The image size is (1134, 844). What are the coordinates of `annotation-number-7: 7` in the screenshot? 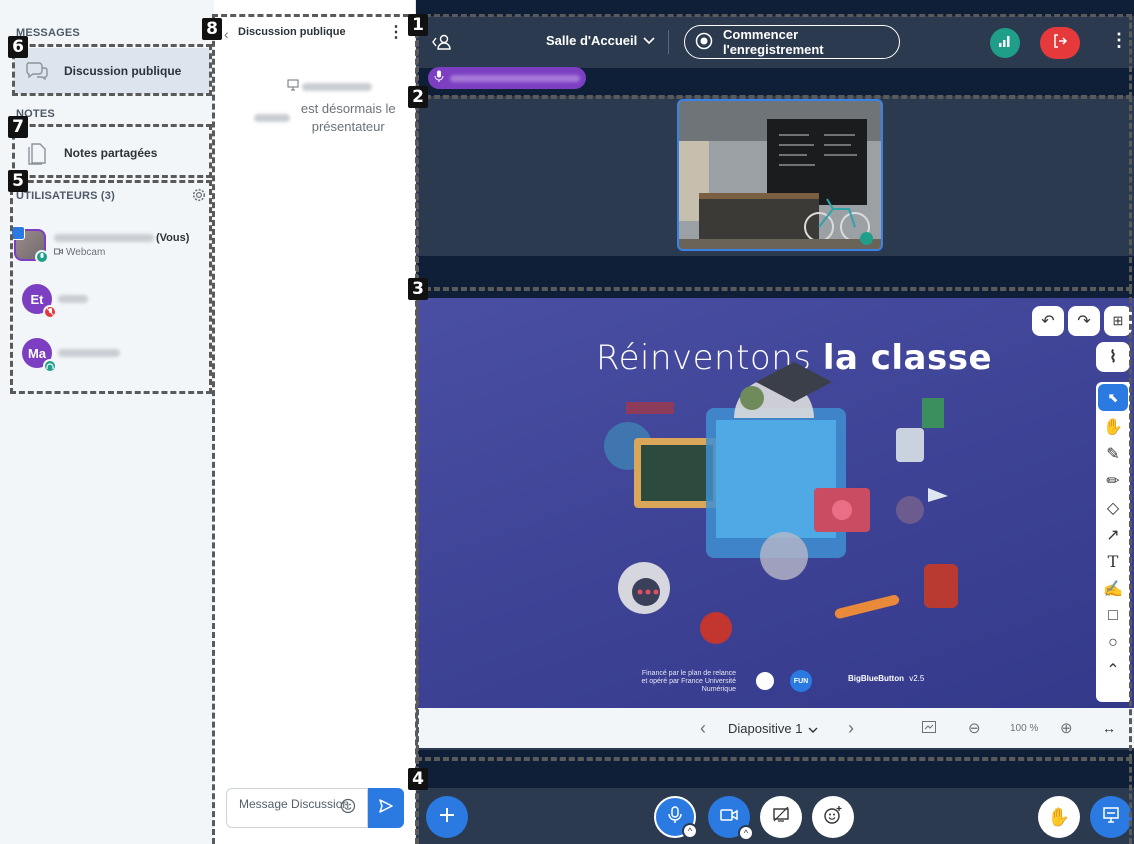 It's located at (18, 127).